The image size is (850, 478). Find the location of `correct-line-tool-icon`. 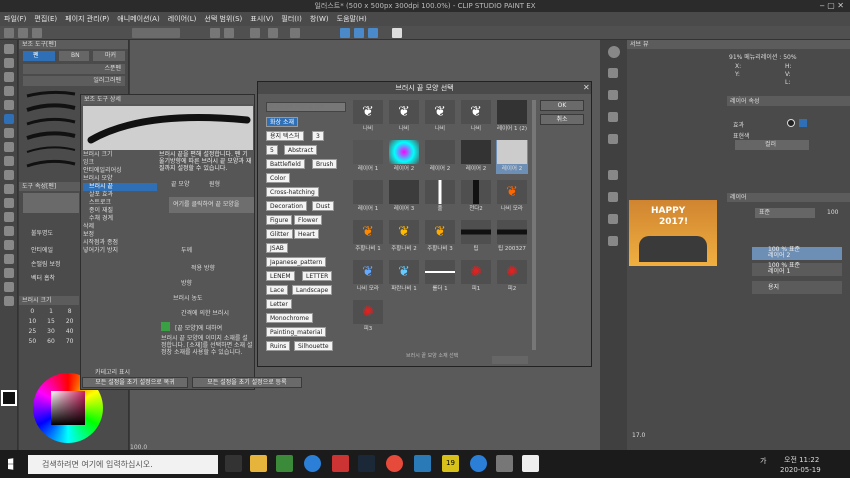

correct-line-tool-icon is located at coordinates (9, 301).